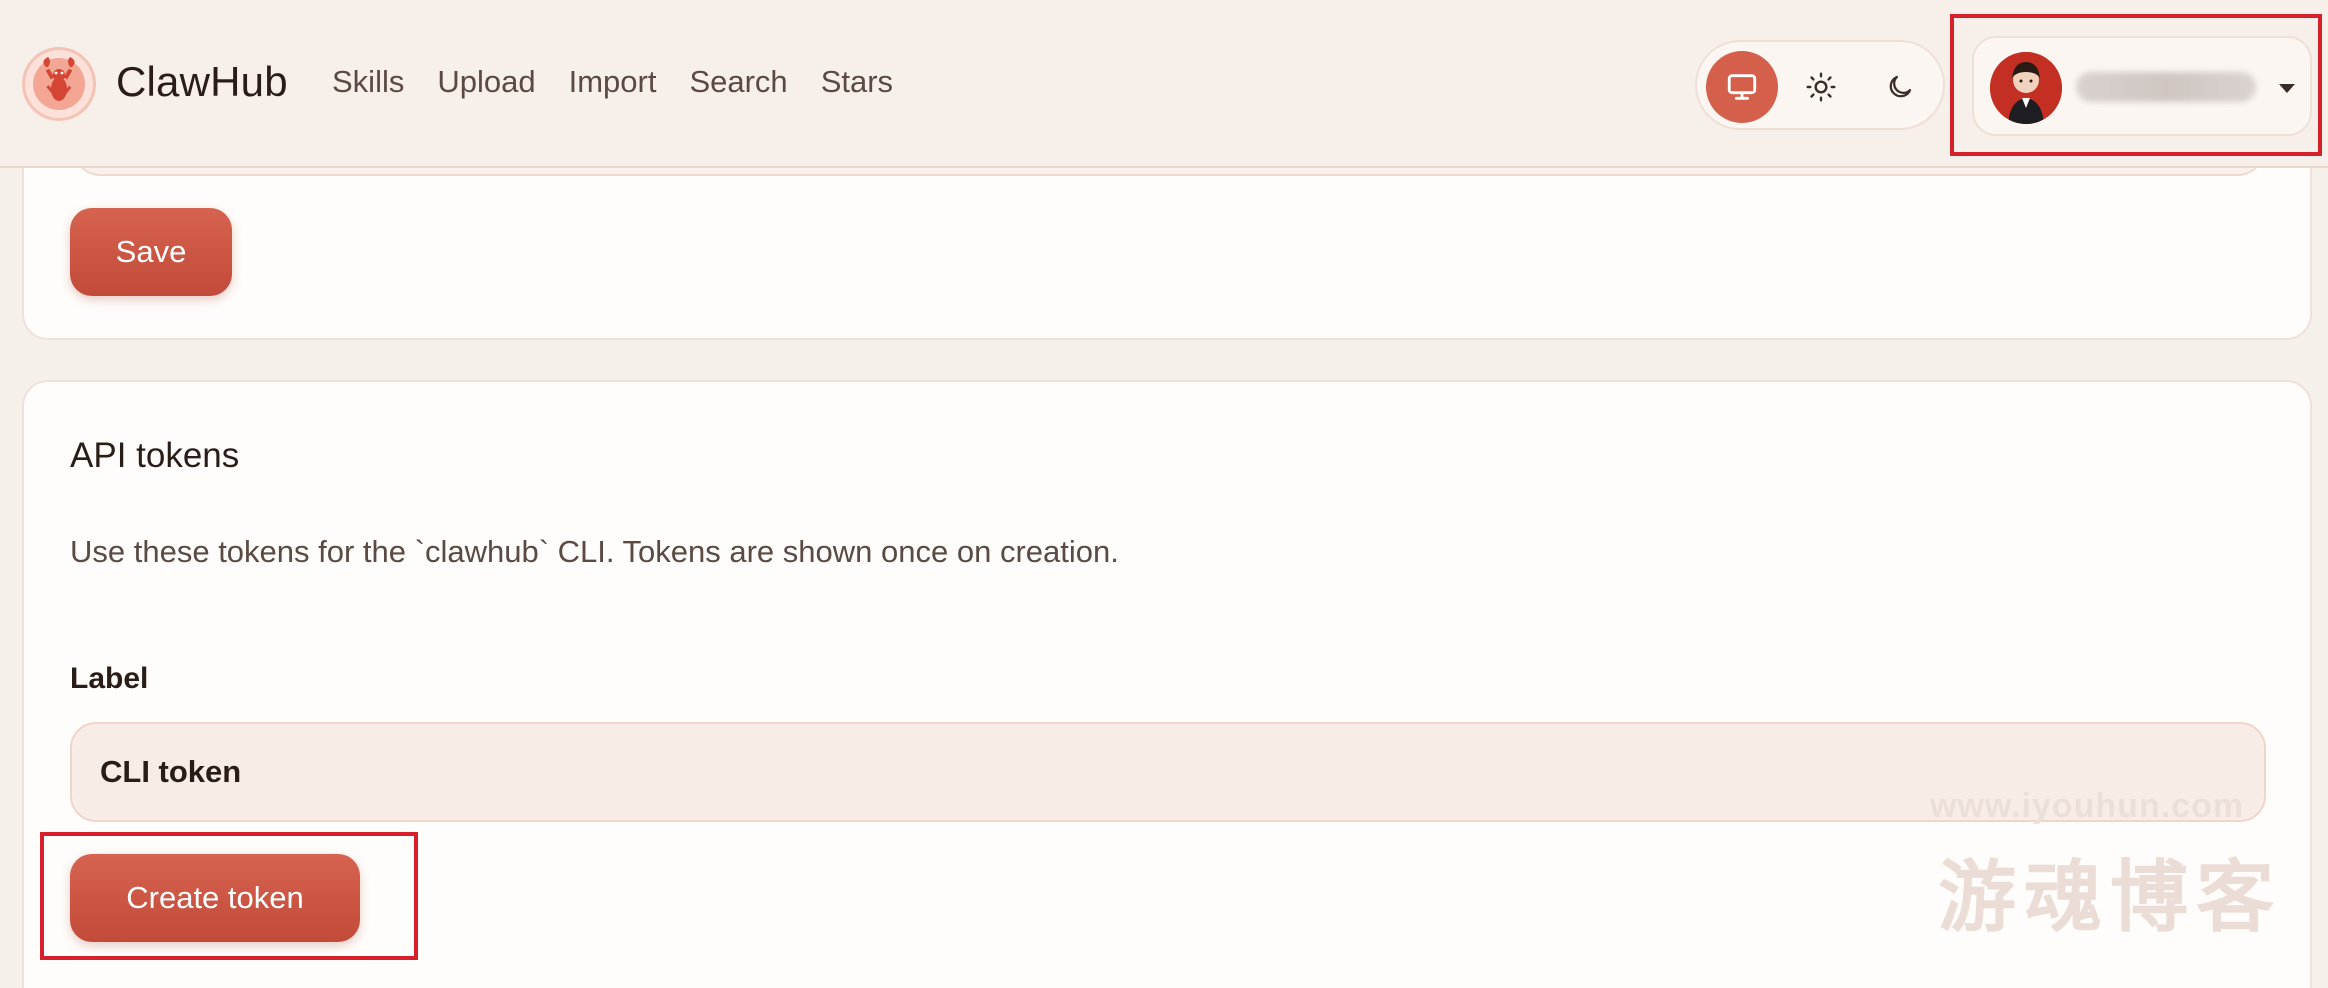 The height and width of the screenshot is (988, 2328). Describe the element at coordinates (368, 82) in the screenshot. I see `nav-skills: Skills` at that location.